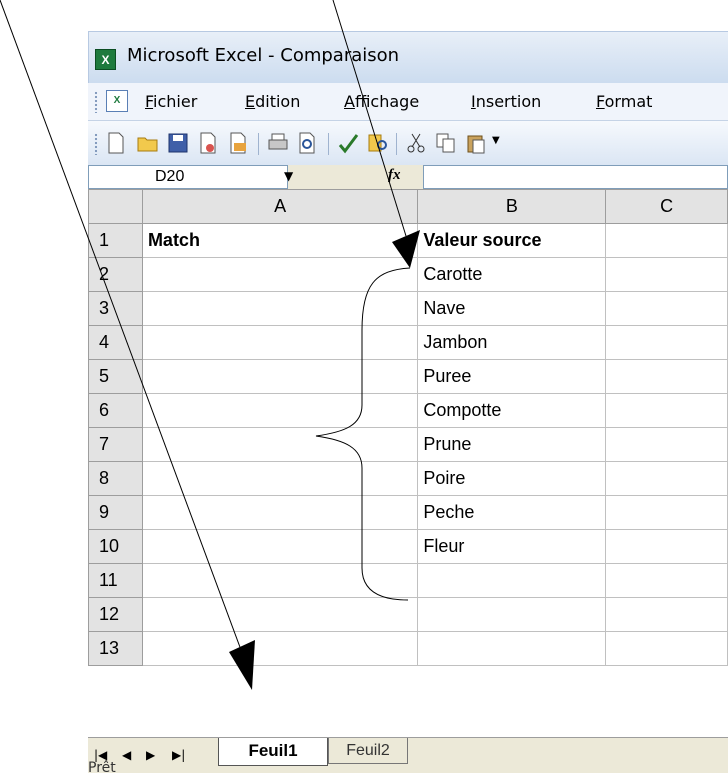 The height and width of the screenshot is (776, 728). Describe the element at coordinates (273, 752) in the screenshot. I see `sheet-tab-feuil1: Feuil1` at that location.